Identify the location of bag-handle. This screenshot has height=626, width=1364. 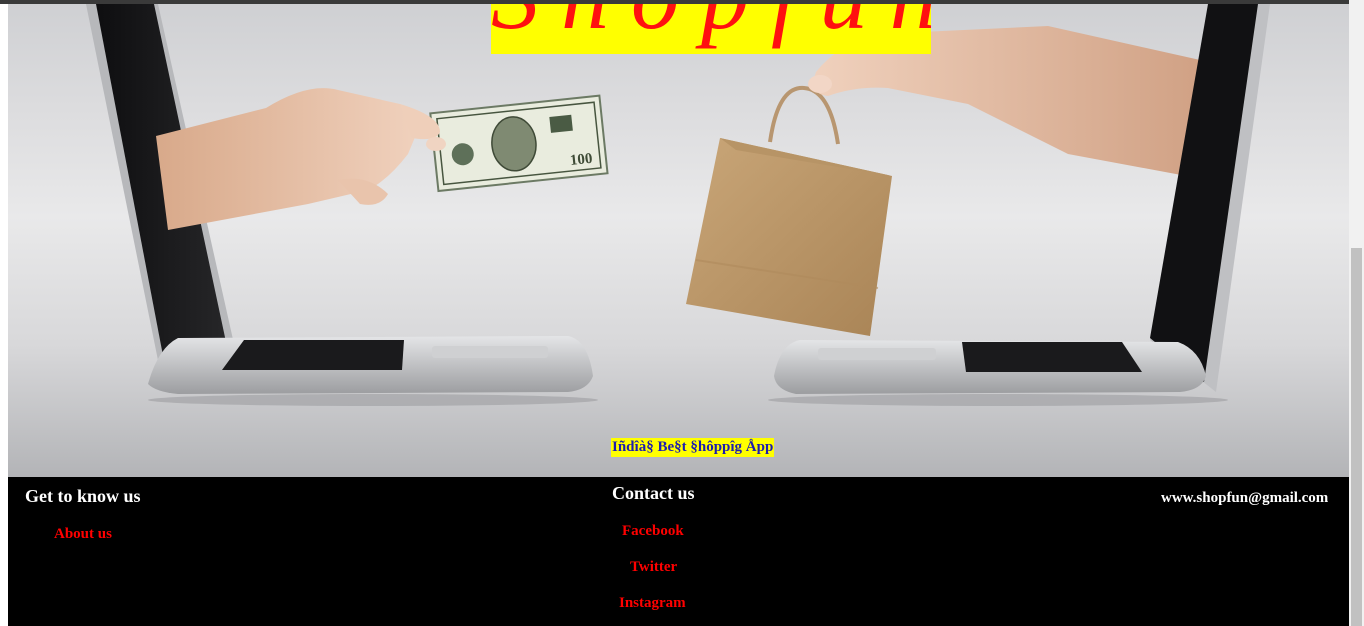
(804, 115).